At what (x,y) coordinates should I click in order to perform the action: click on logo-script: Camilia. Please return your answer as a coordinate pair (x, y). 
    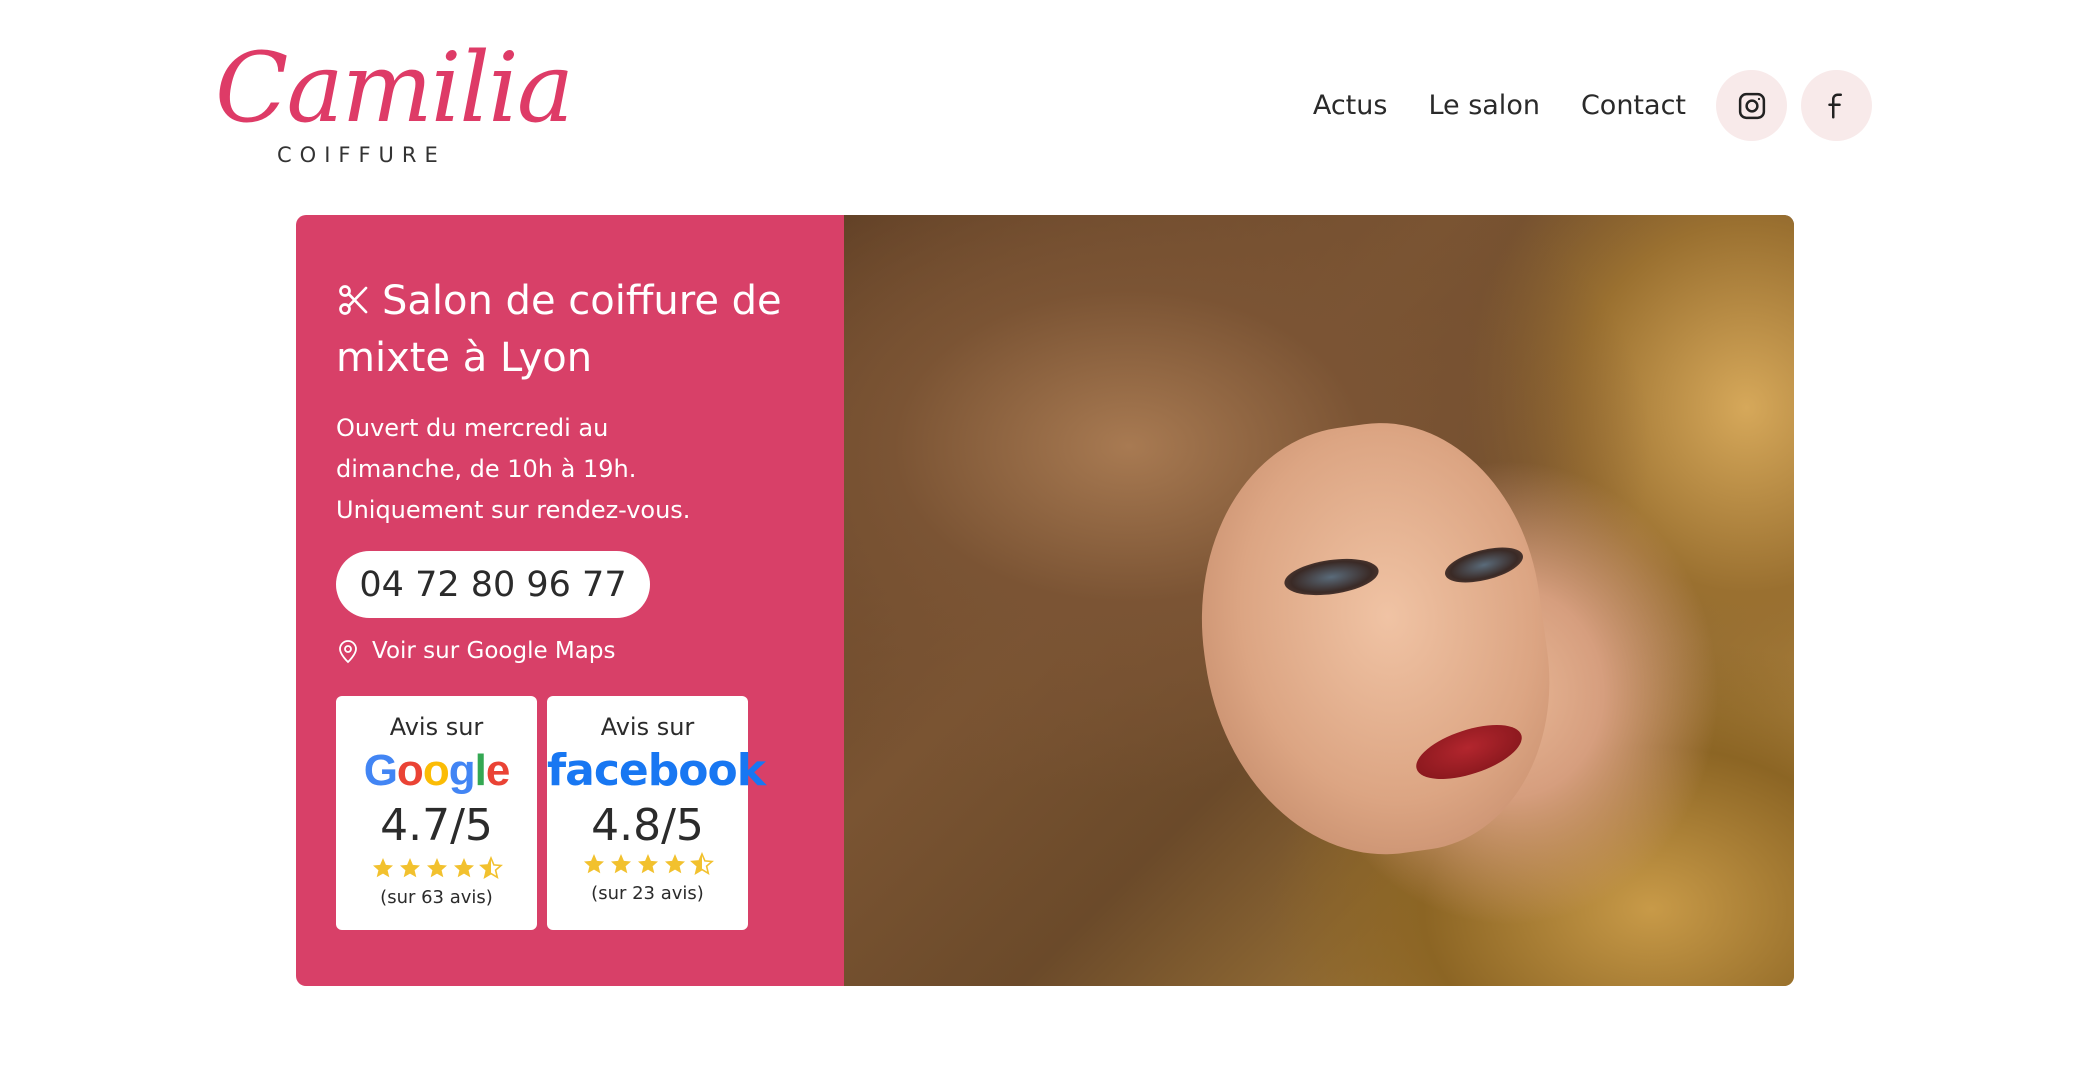
    Looking at the image, I should click on (394, 88).